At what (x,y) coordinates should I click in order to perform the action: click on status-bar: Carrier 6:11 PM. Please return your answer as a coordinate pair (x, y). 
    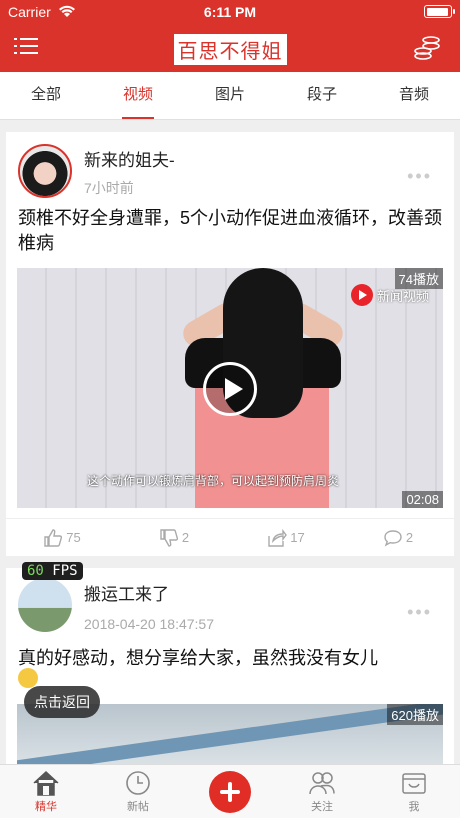
    Looking at the image, I should click on (230, 12).